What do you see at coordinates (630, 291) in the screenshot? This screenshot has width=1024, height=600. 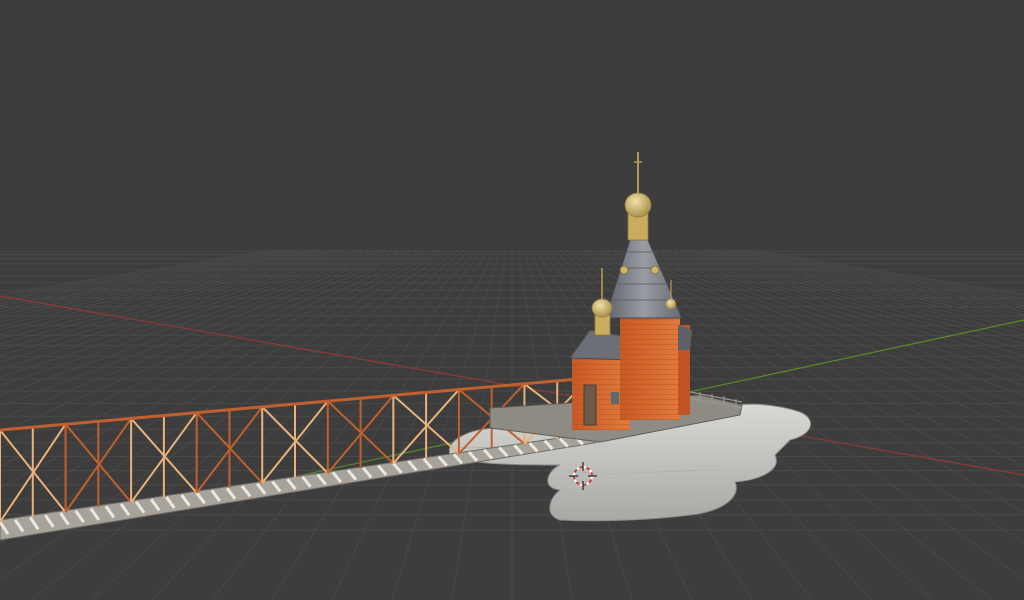 I see `church` at bounding box center [630, 291].